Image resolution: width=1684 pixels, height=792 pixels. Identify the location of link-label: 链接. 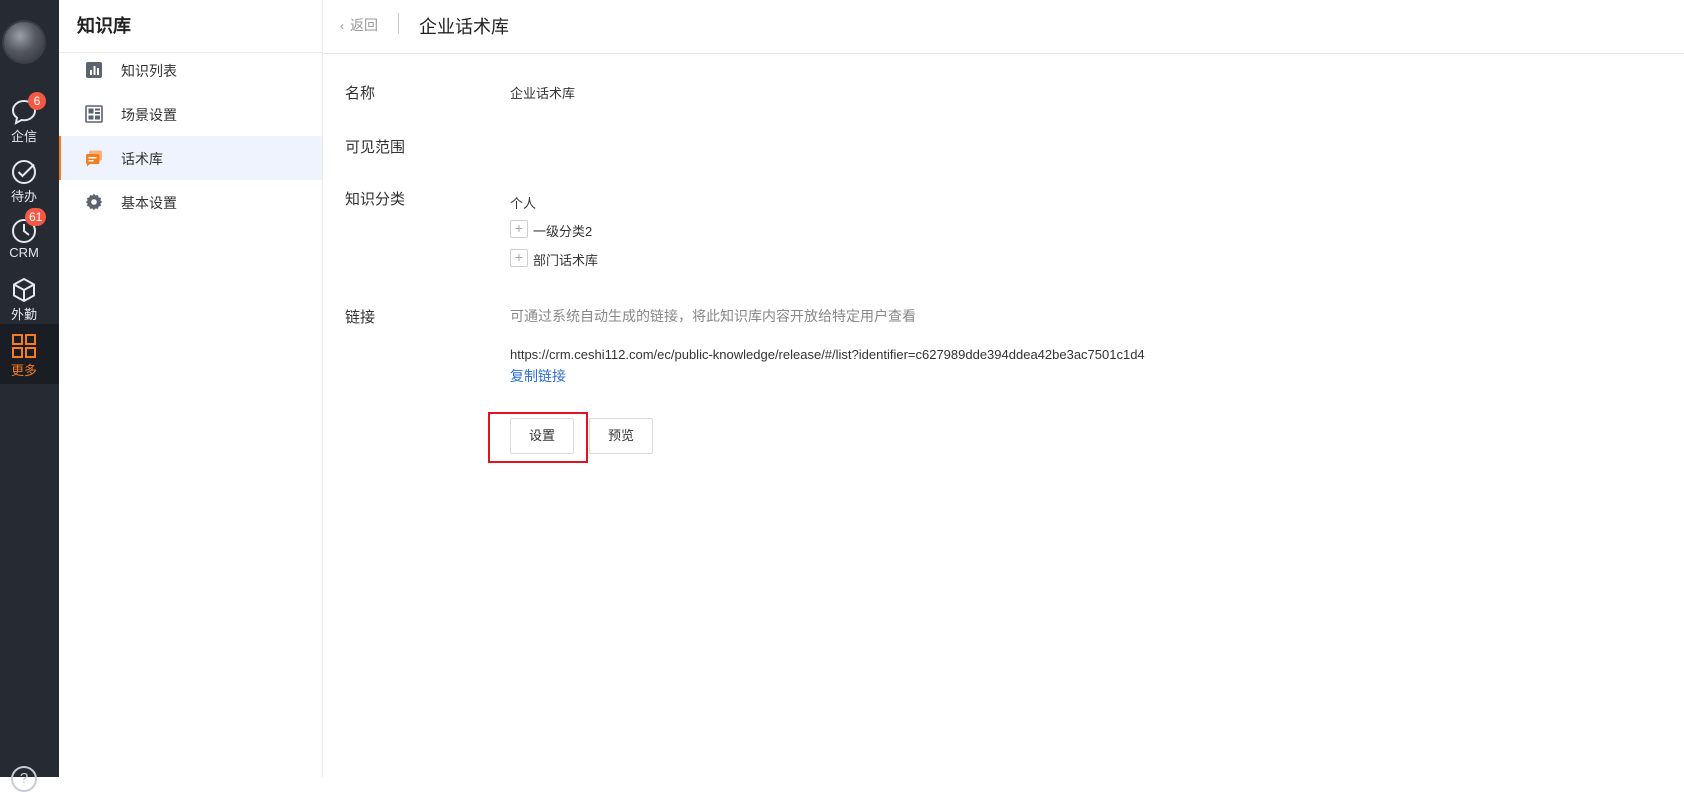
(360, 317).